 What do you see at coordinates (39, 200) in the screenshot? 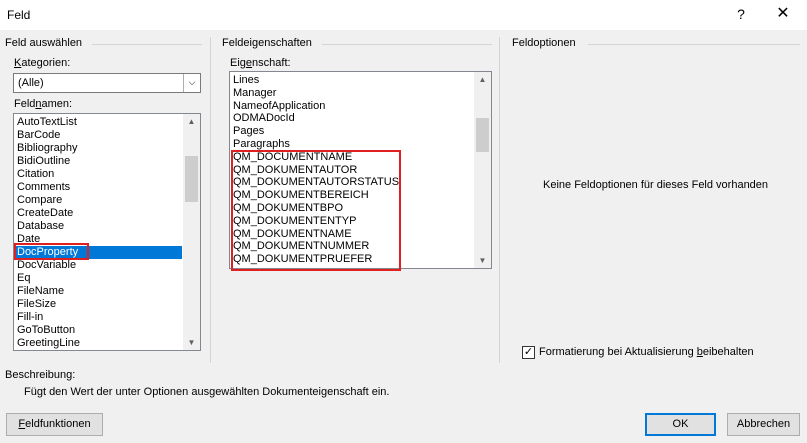
I see `fieldname-list-item: Compare` at bounding box center [39, 200].